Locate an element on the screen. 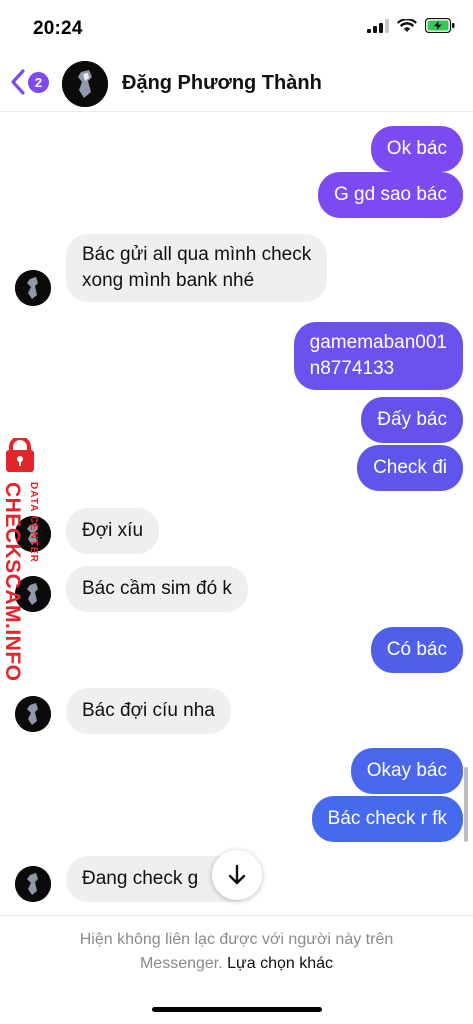 This screenshot has height=1024, width=473. arrow-down-icon is located at coordinates (237, 874).